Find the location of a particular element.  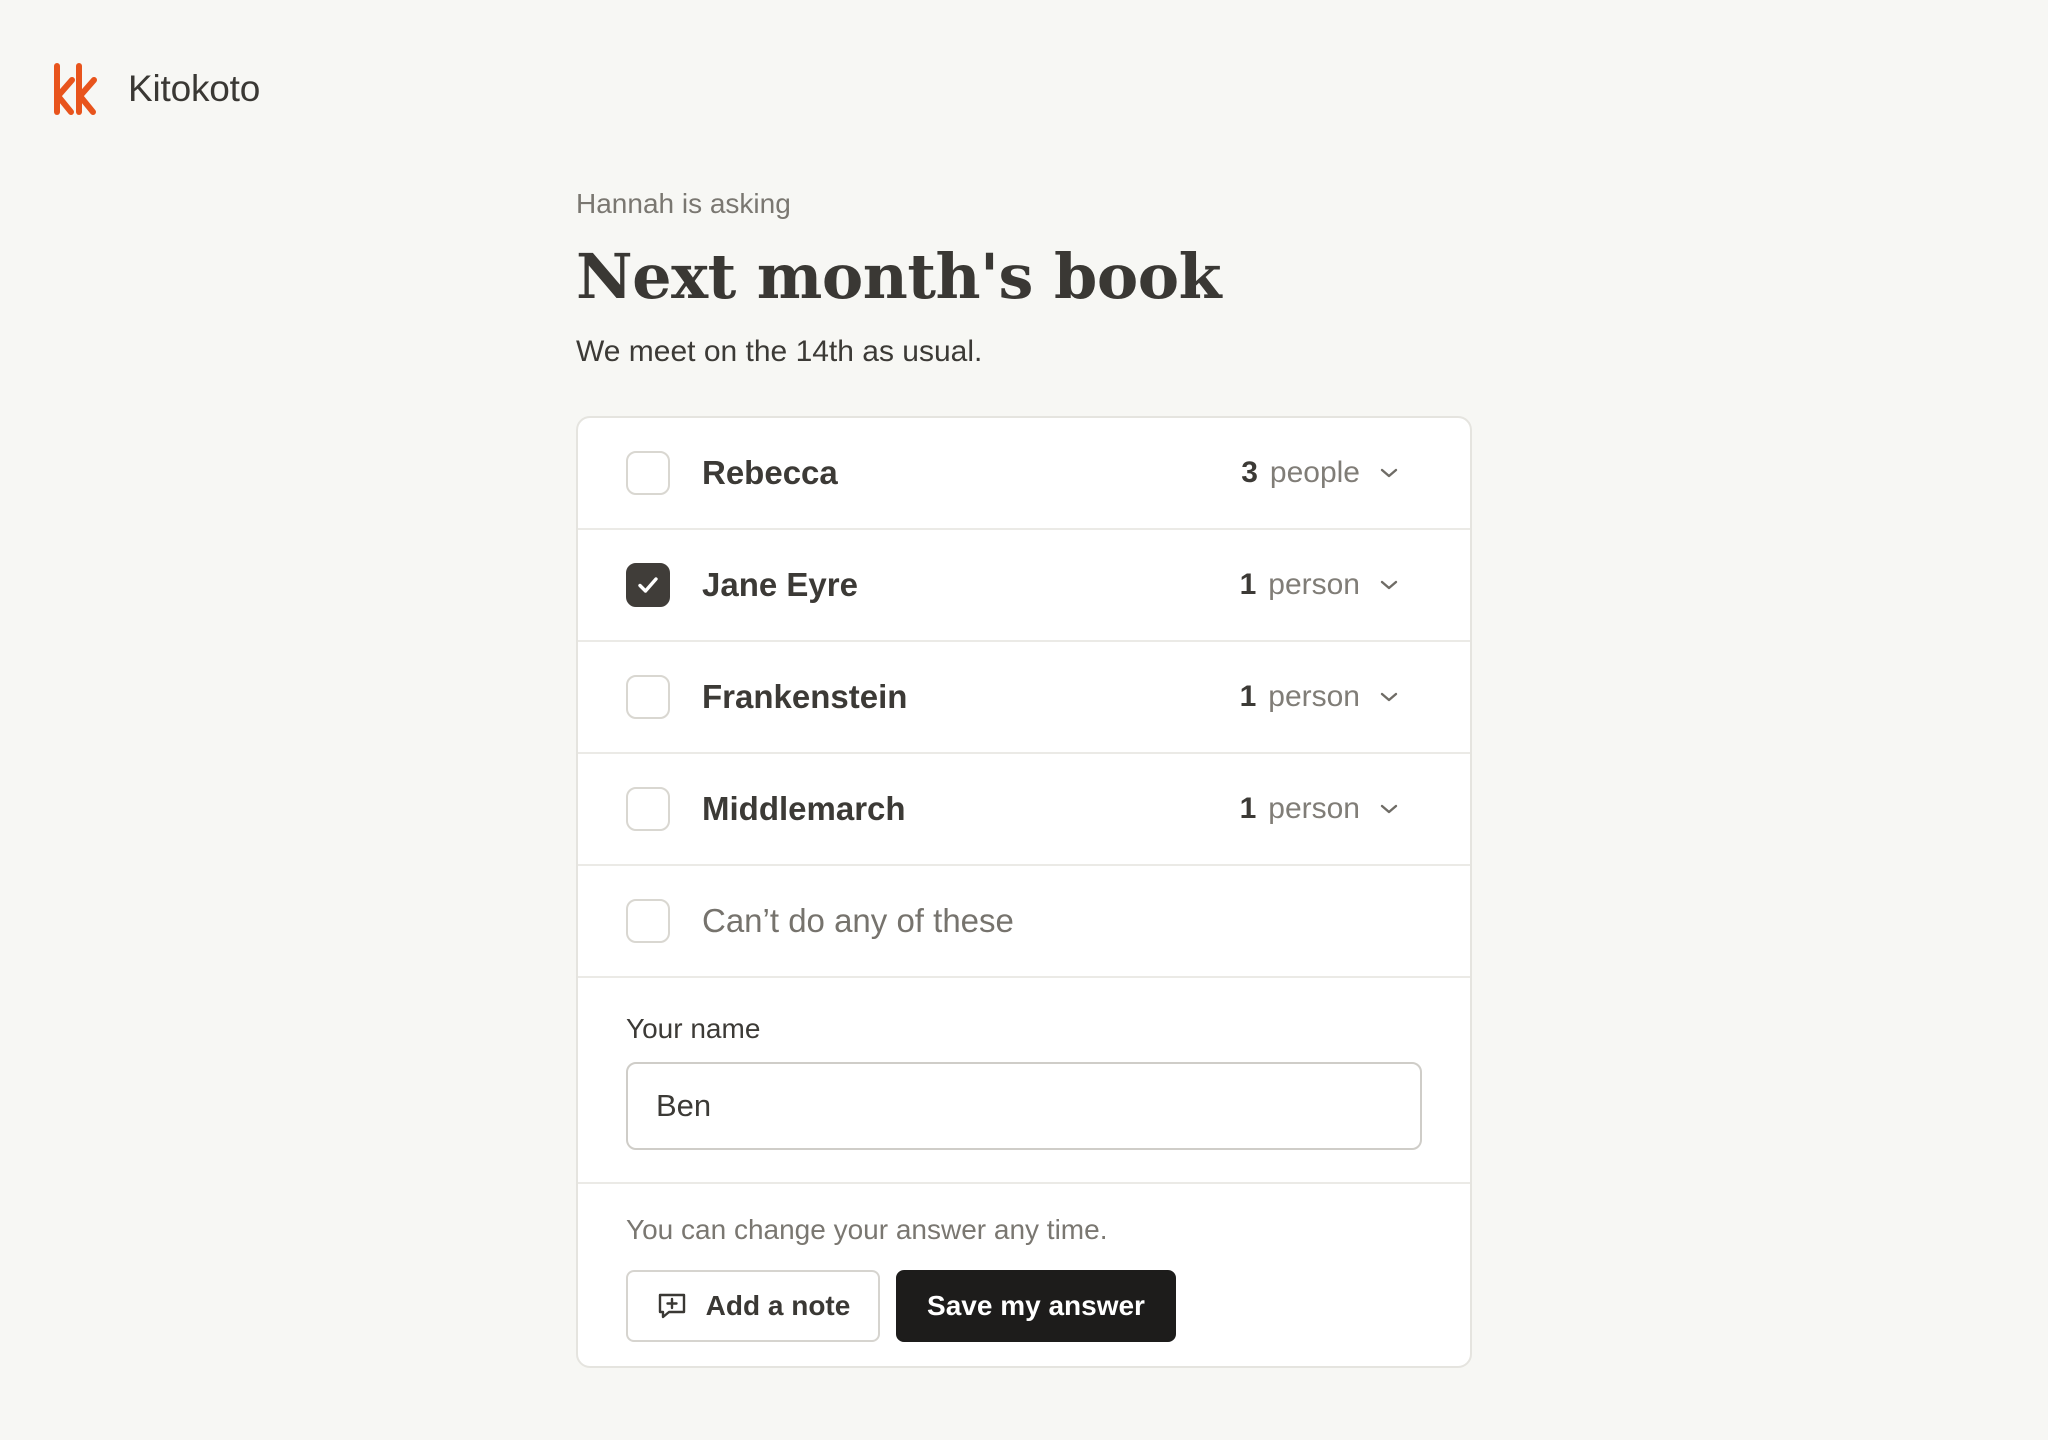

option-row-jane-eyre: Jane Eyre 1 person is located at coordinates (1024, 586).